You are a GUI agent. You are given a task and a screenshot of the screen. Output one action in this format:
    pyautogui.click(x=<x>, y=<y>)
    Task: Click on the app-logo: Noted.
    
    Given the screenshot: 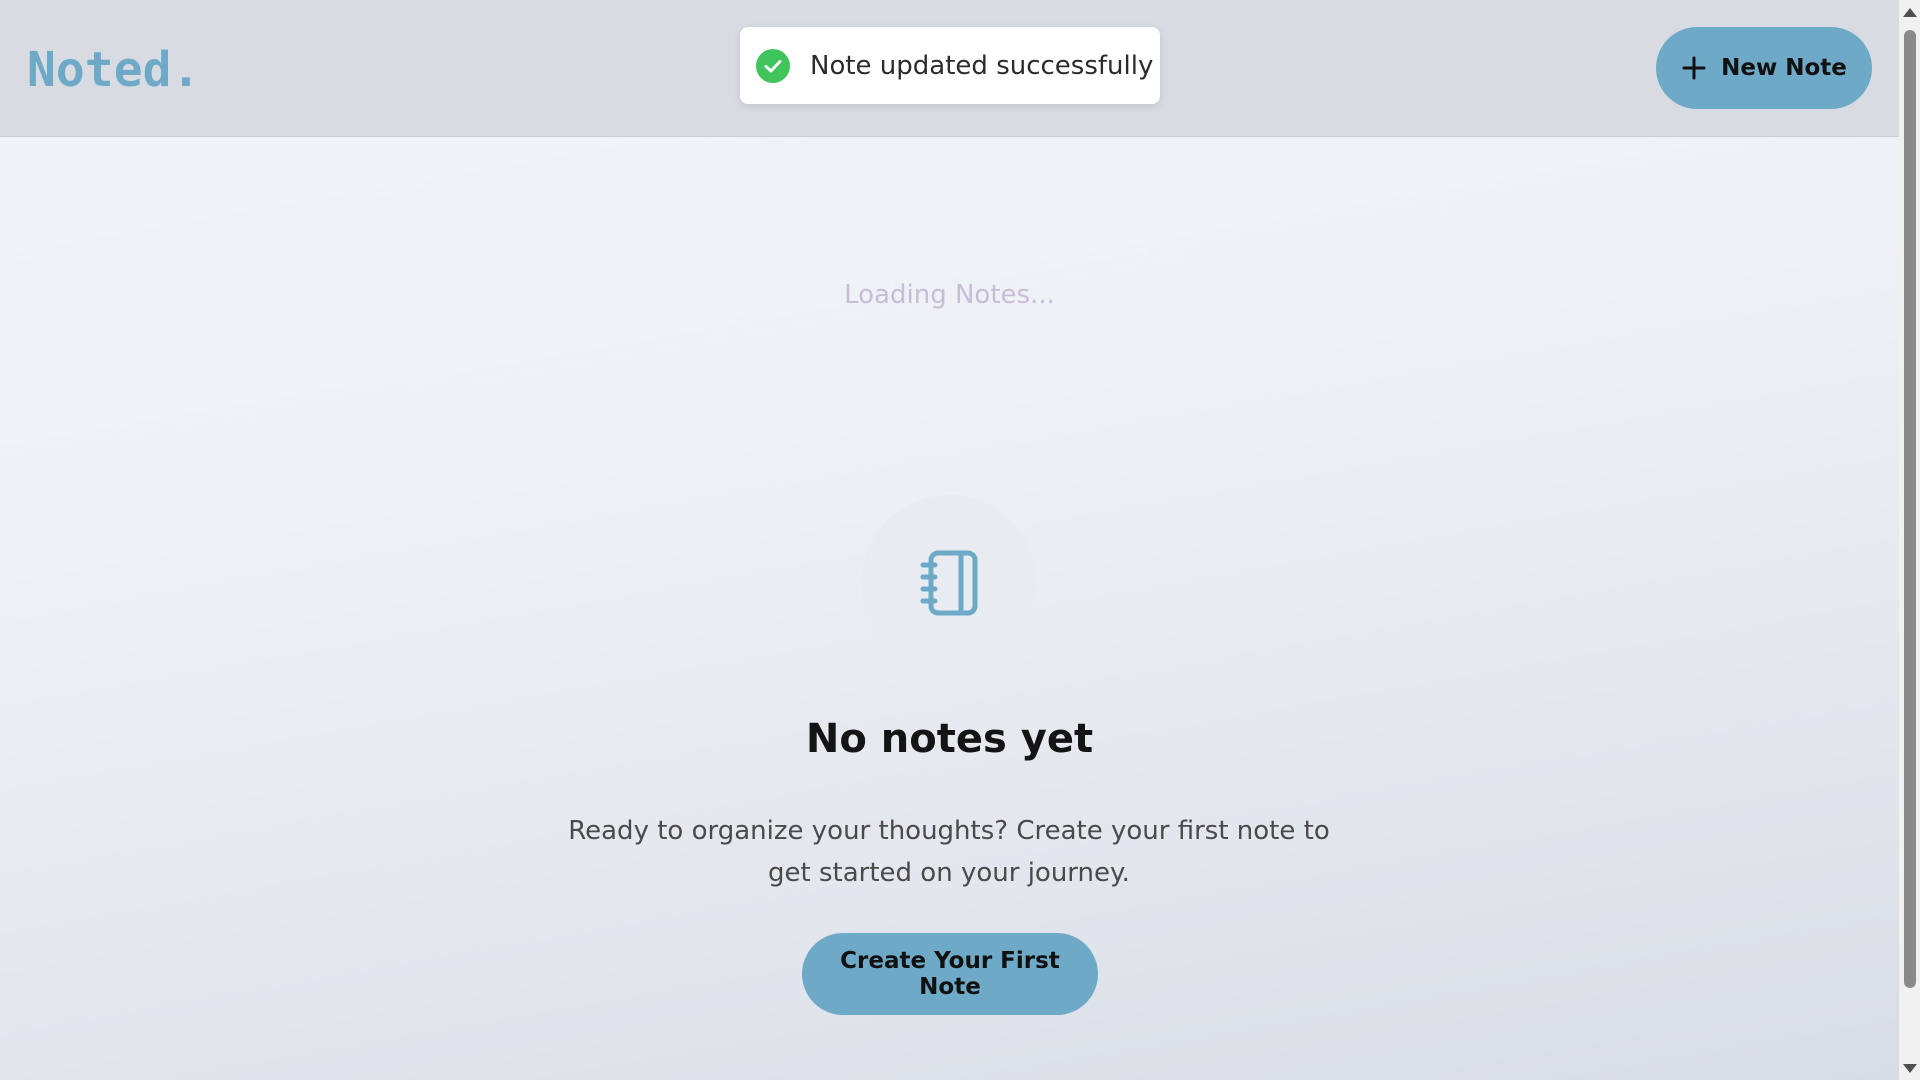 What is the action you would take?
    pyautogui.click(x=113, y=70)
    